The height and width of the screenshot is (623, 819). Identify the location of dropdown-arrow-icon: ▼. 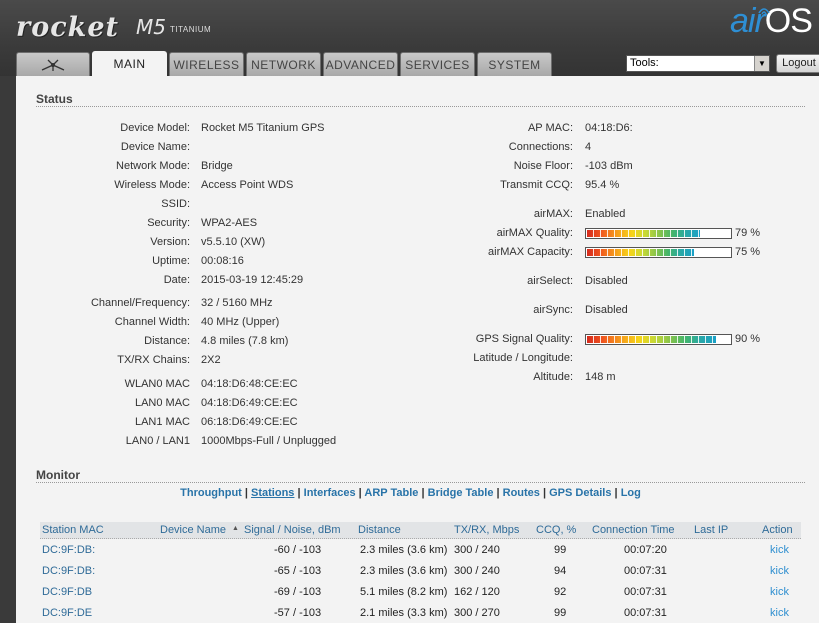
(761, 63).